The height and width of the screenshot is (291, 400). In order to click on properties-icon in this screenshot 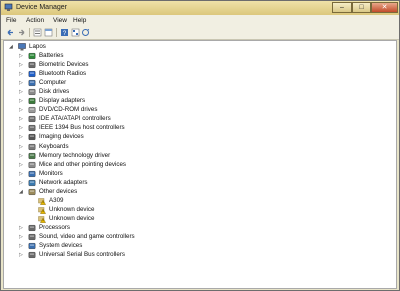, I will do `click(37, 32)`.